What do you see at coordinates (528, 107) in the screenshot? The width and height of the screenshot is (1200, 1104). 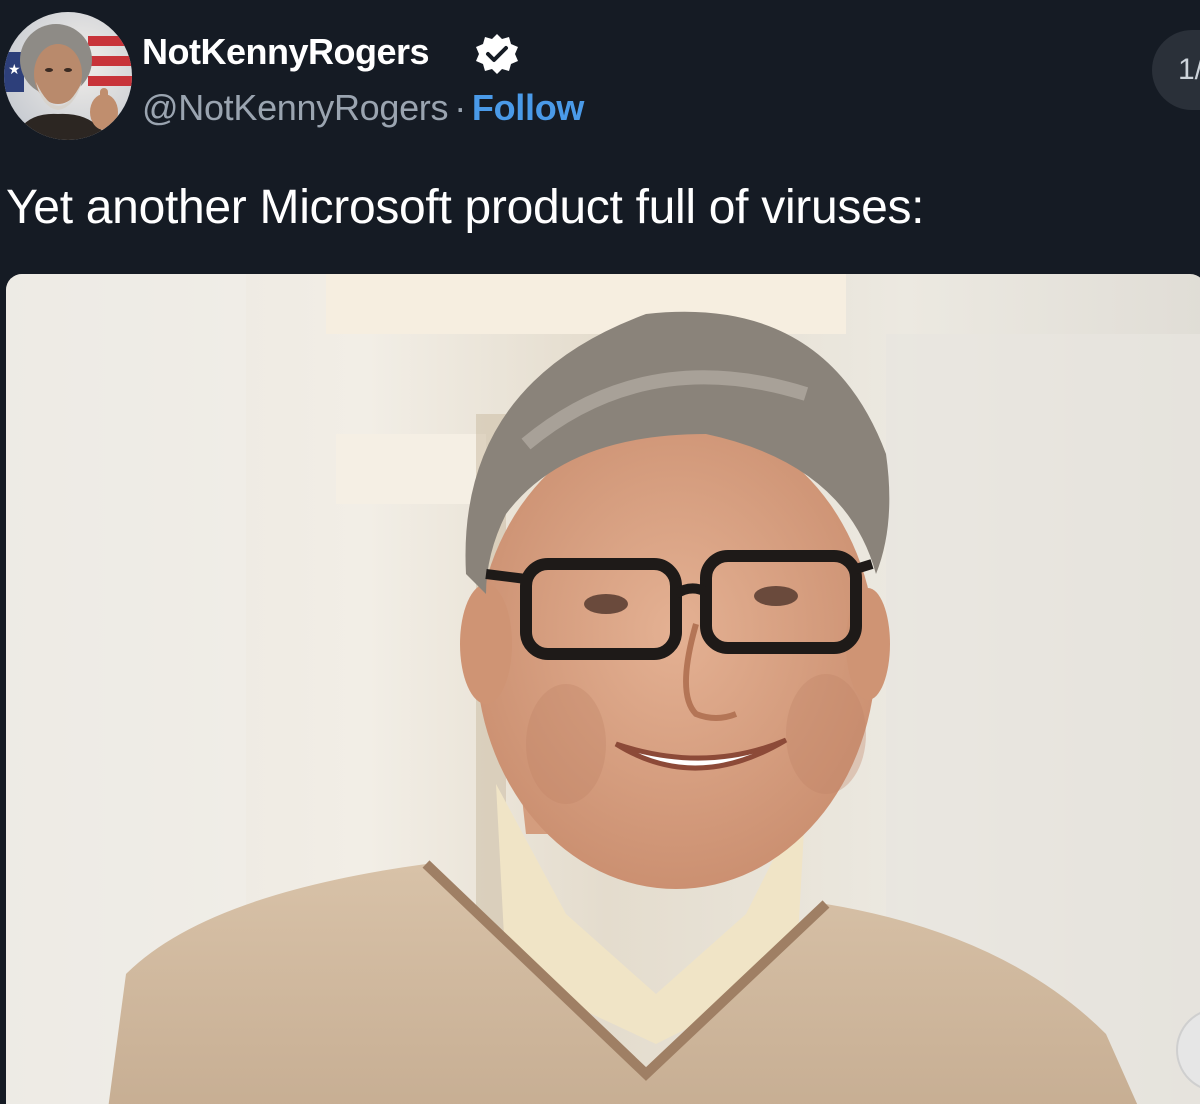 I see `follow-button: Follow` at bounding box center [528, 107].